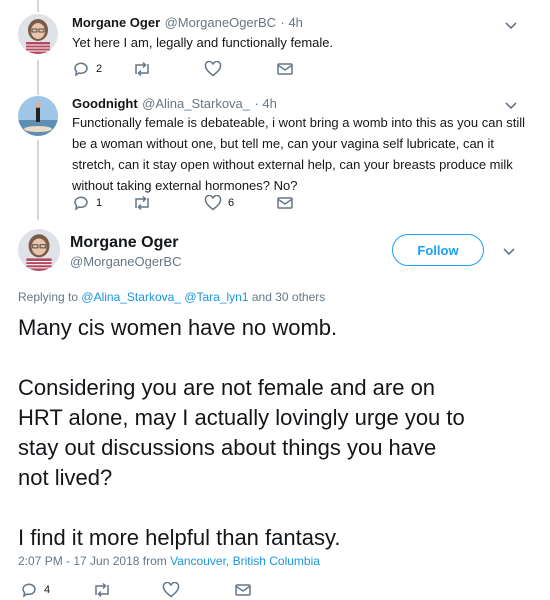 The height and width of the screenshot is (600, 550). What do you see at coordinates (288, 297) in the screenshot?
I see `replying-suffix: and 30 others` at bounding box center [288, 297].